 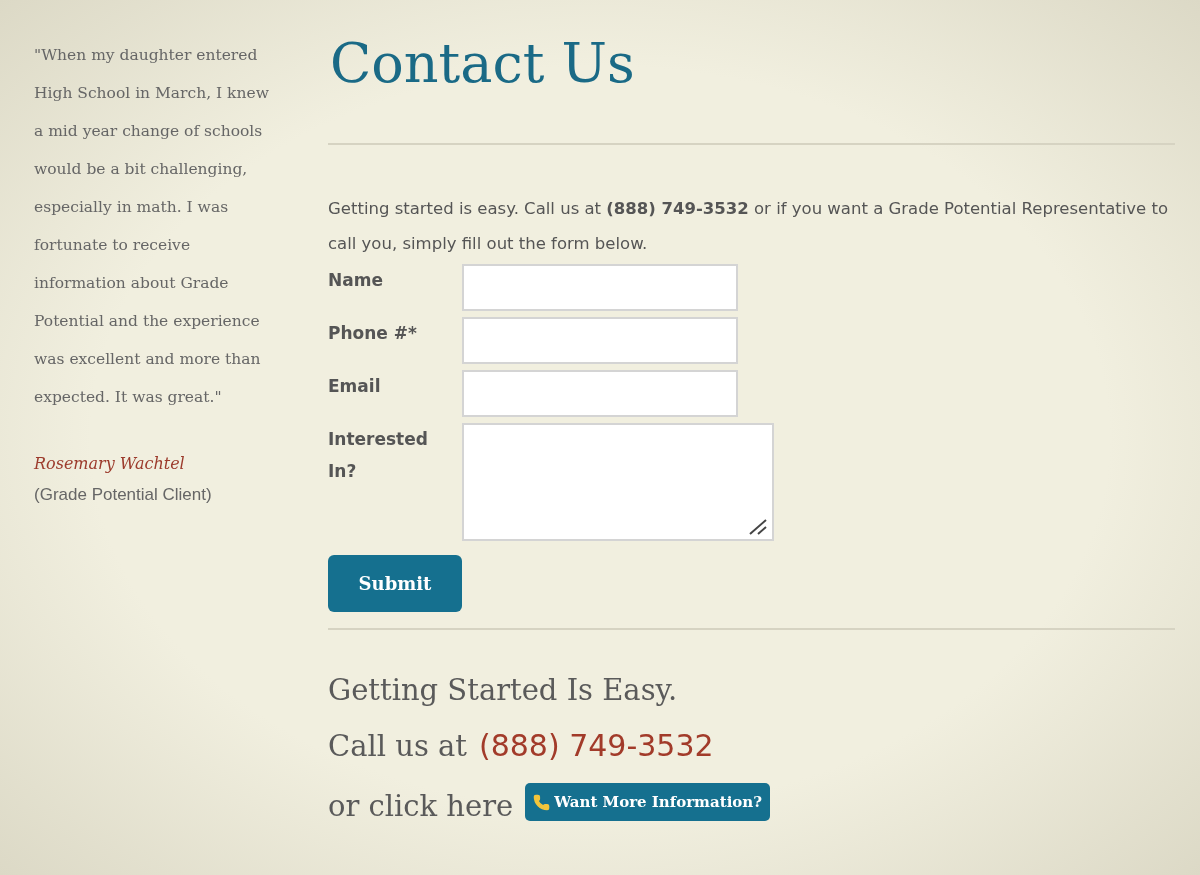 I want to click on testimonial-role: (Grade Potential Client), so click(x=123, y=495).